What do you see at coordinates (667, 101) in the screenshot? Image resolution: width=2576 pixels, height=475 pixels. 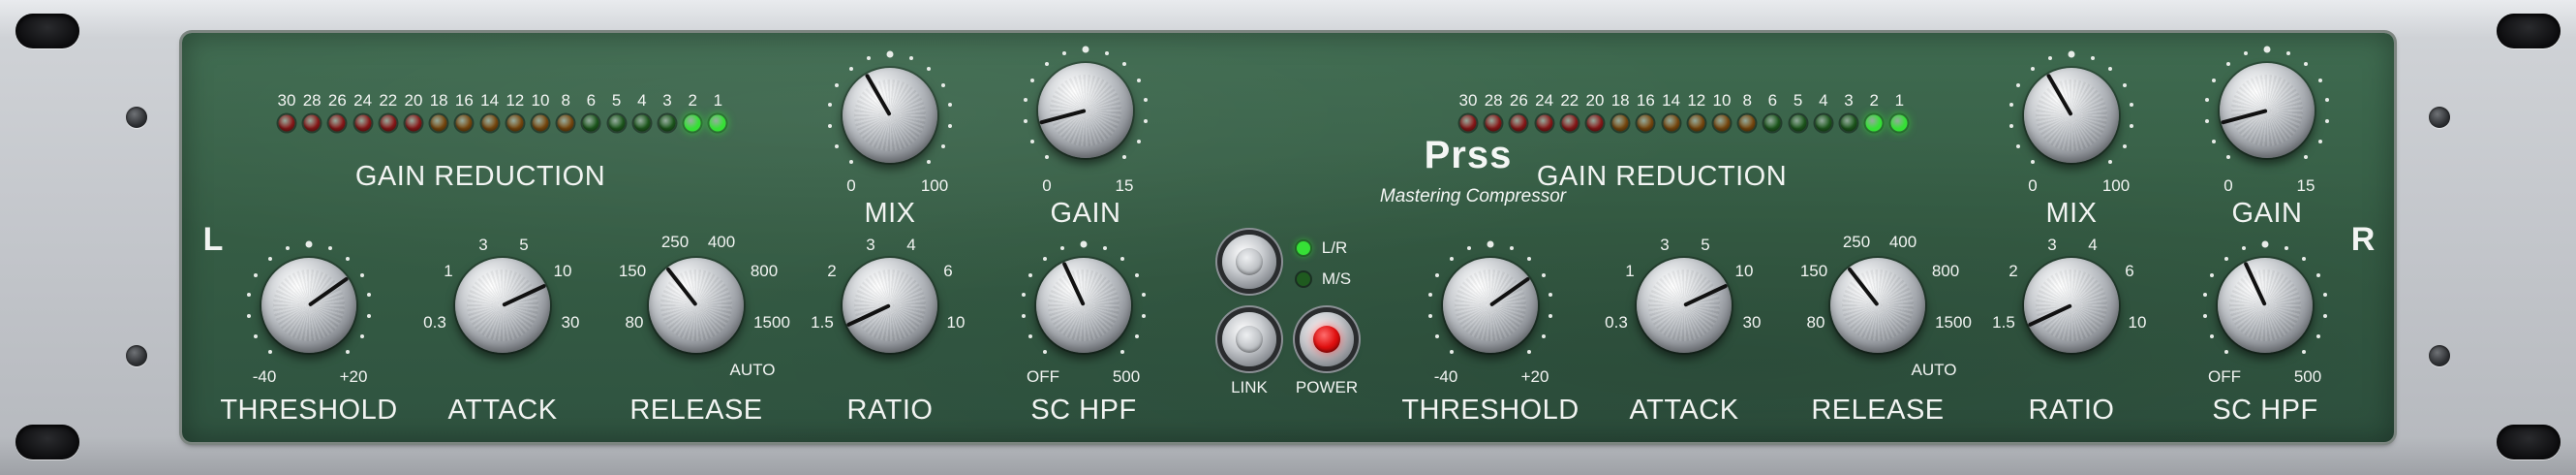 I see `meter-scale-label: 3` at bounding box center [667, 101].